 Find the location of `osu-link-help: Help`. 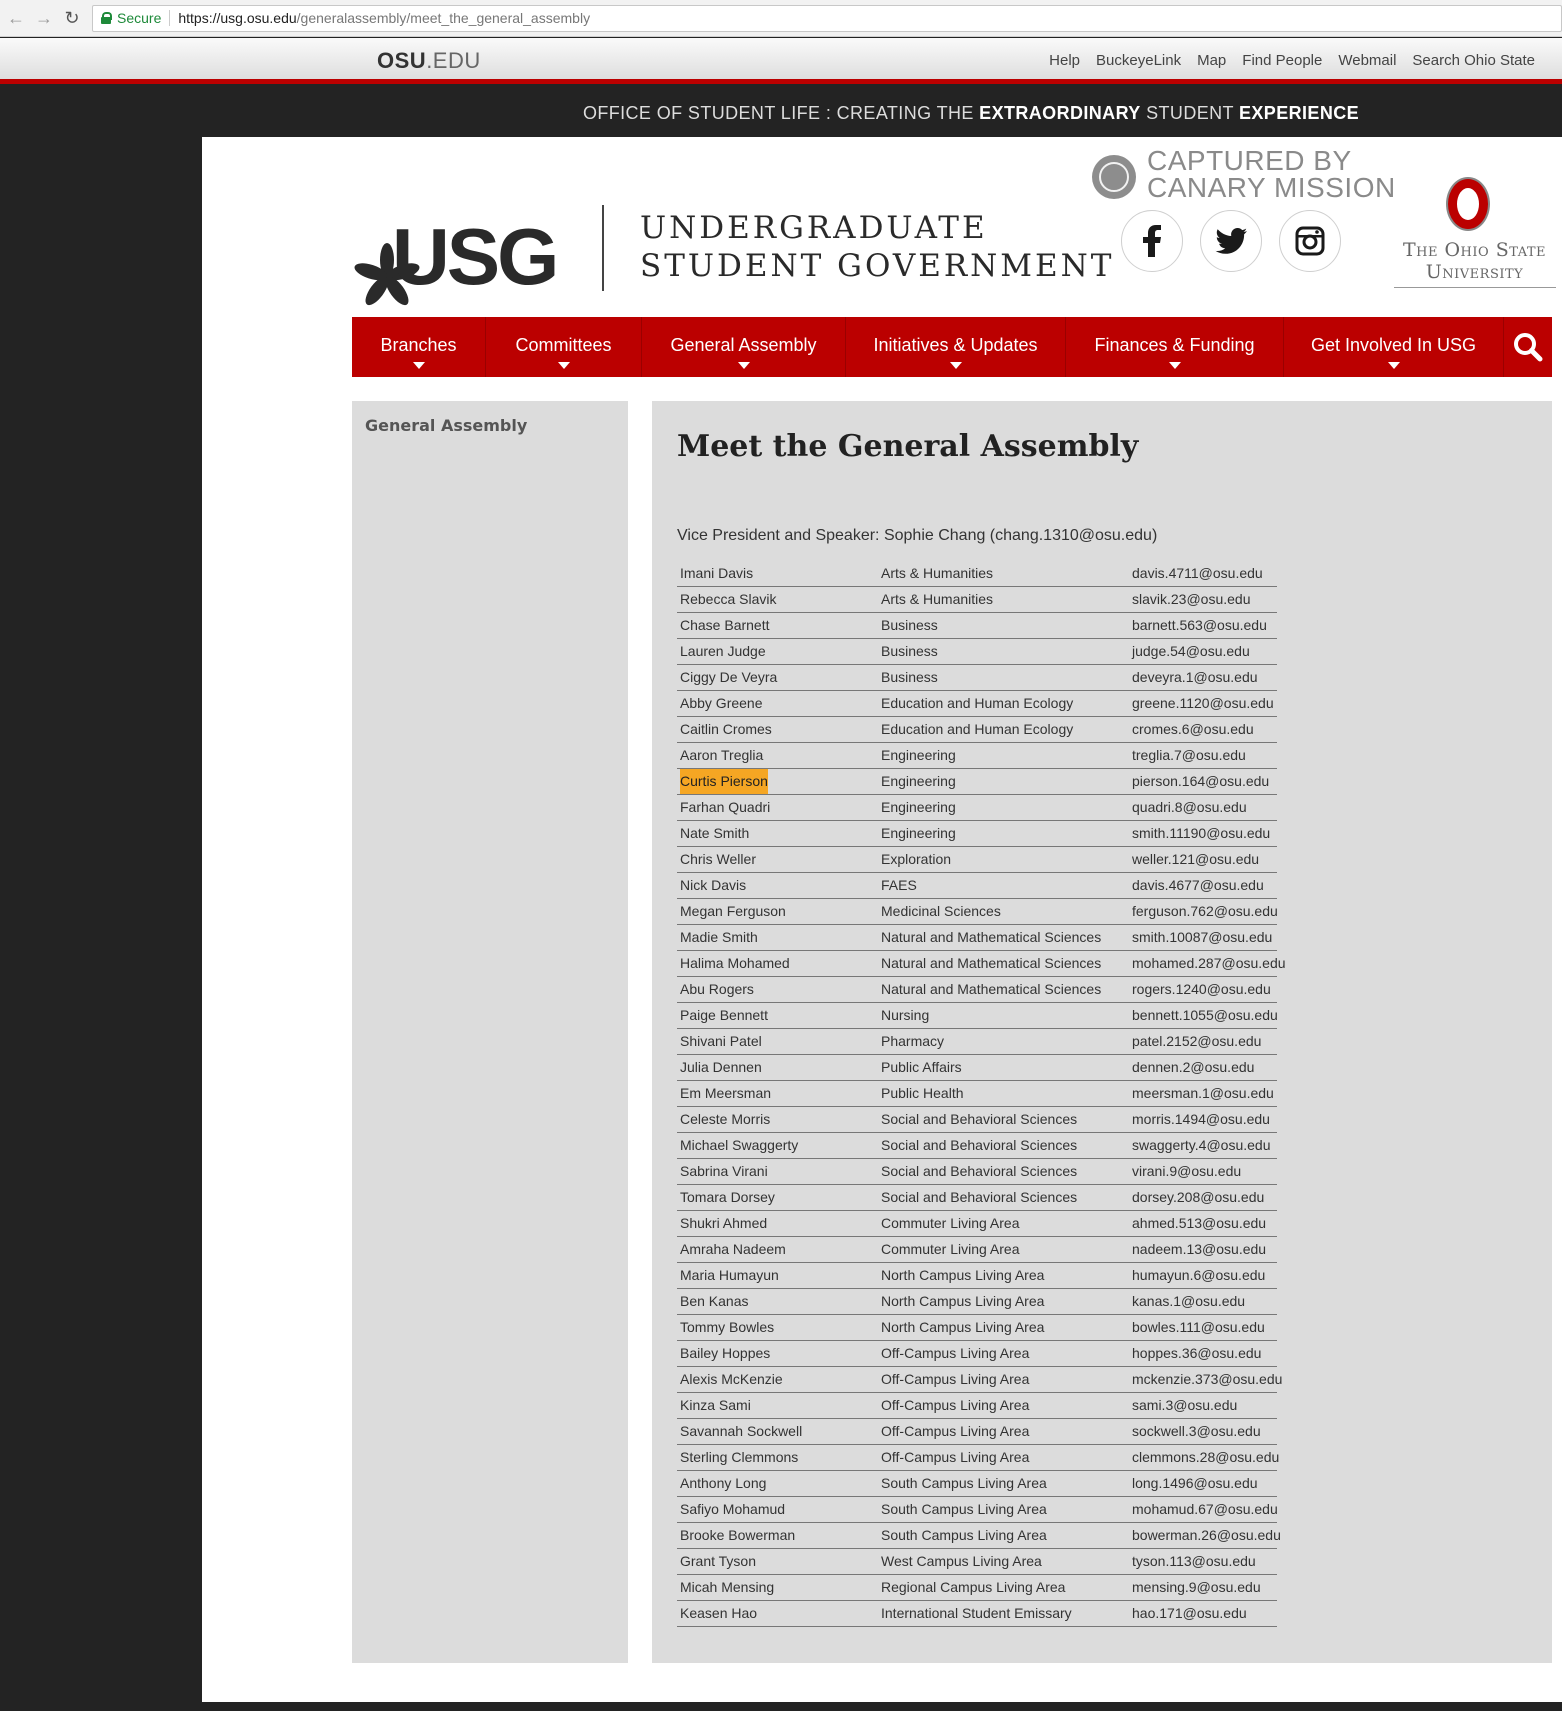

osu-link-help: Help is located at coordinates (1064, 60).